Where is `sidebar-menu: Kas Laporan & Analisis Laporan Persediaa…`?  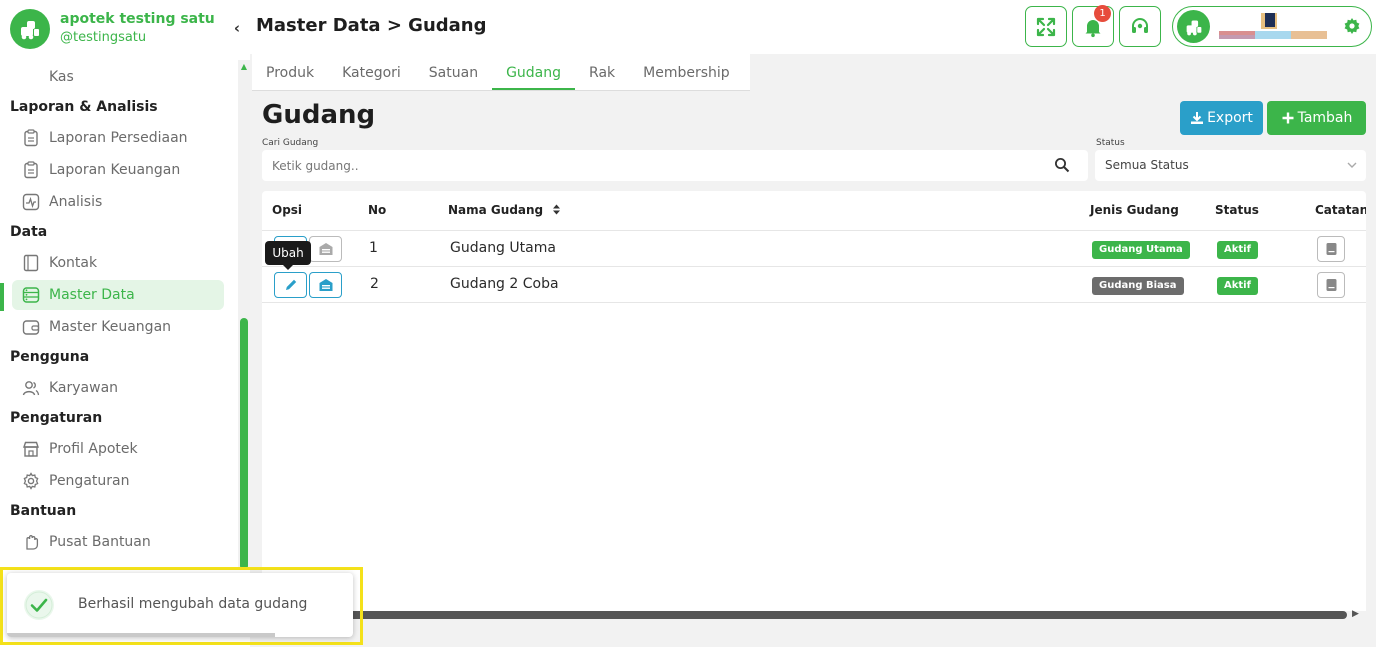 sidebar-menu: Kas Laporan & Analisis Laporan Persediaa… is located at coordinates (118, 309).